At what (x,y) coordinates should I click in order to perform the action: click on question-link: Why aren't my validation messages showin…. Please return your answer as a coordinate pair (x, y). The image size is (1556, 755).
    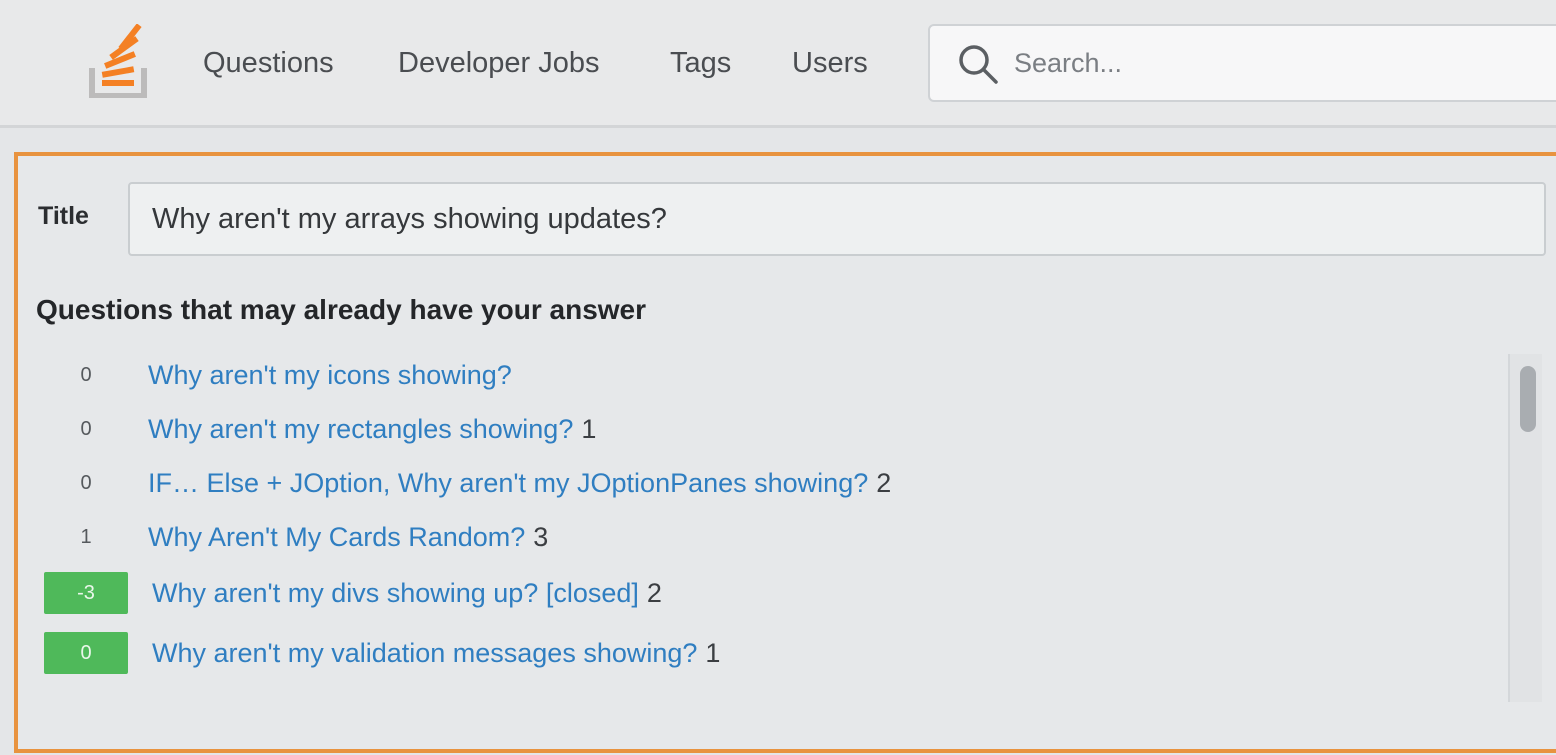
    Looking at the image, I should click on (436, 653).